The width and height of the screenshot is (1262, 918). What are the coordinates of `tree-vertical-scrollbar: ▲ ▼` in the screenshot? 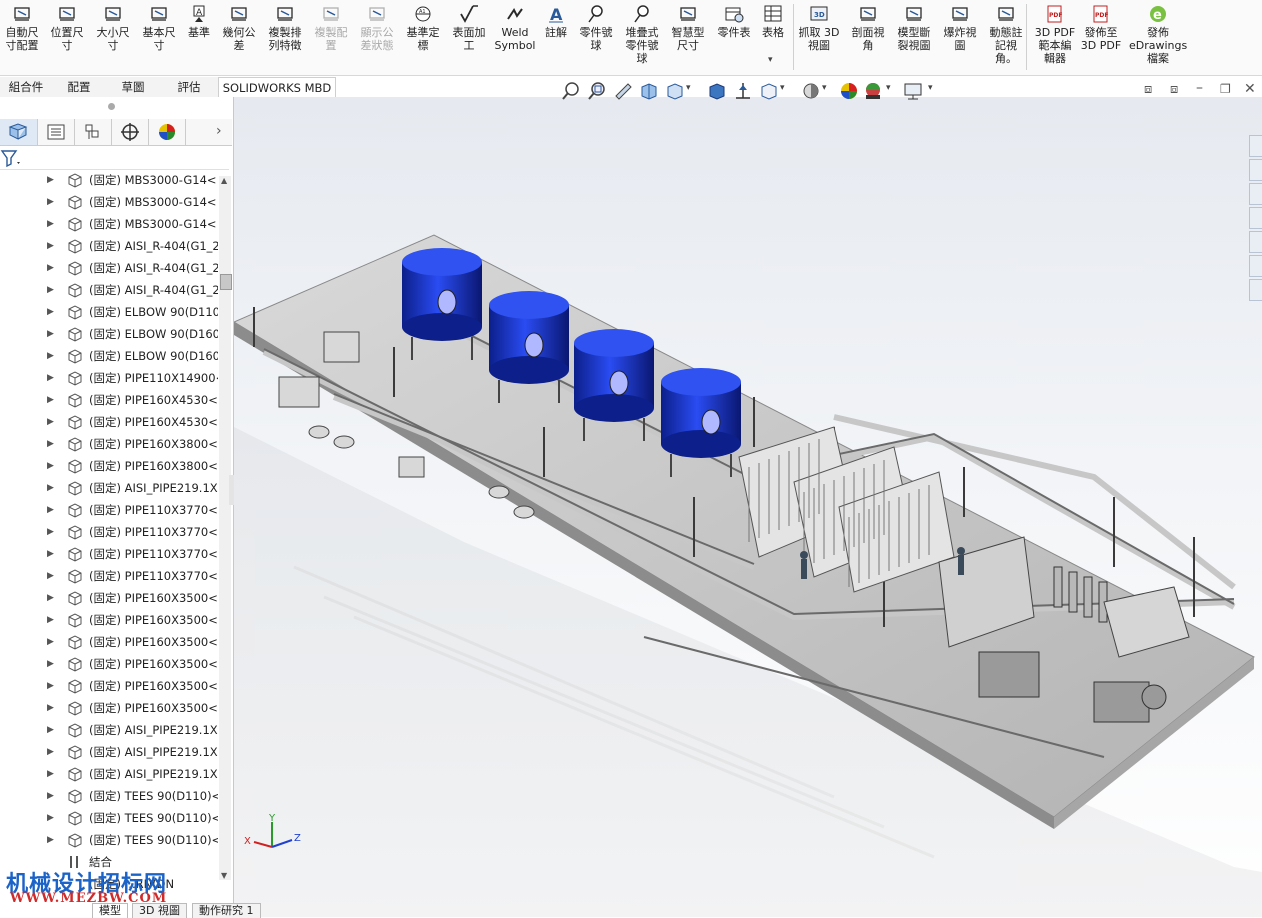 It's located at (225, 528).